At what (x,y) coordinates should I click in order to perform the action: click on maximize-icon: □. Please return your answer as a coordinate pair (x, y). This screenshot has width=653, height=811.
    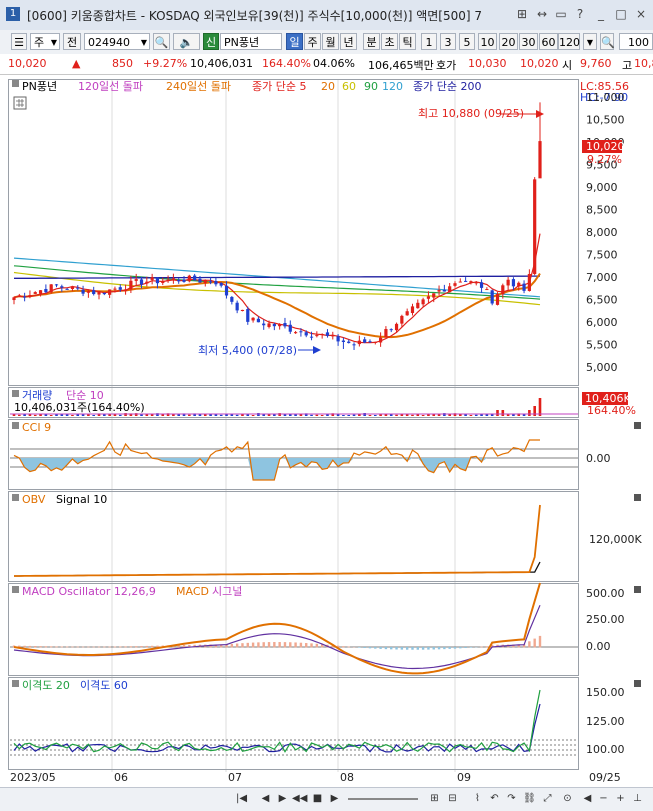
    Looking at the image, I should click on (621, 14).